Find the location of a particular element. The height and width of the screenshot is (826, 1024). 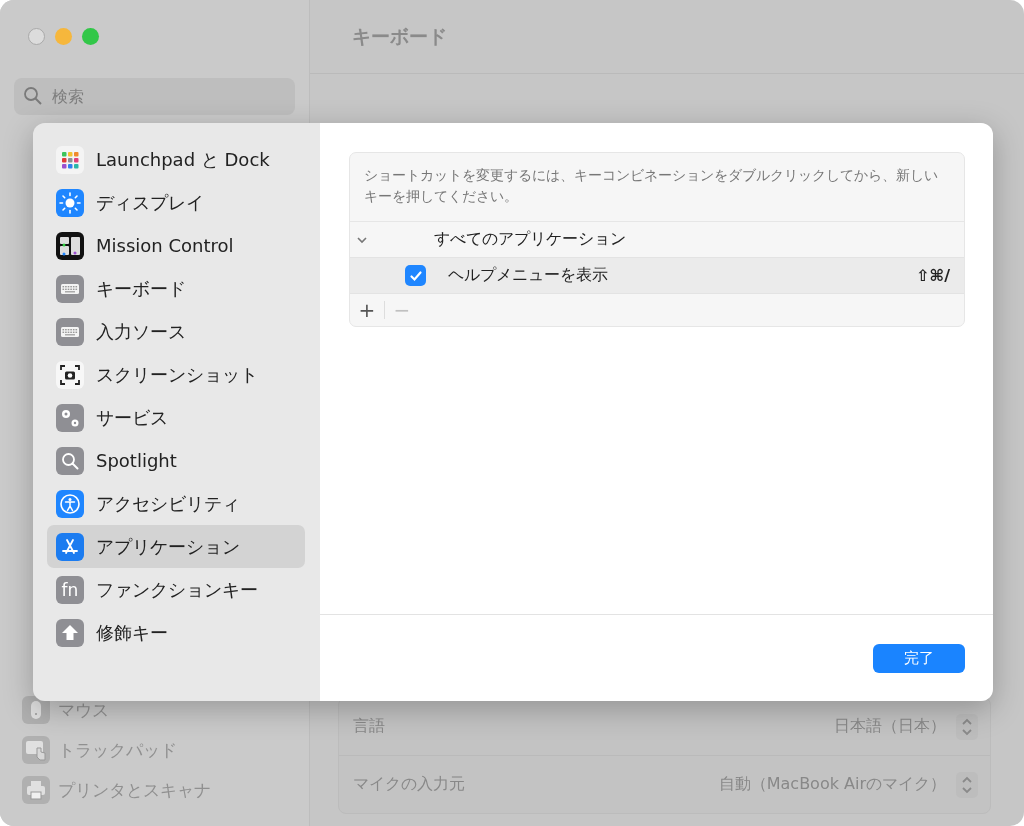

search-icon is located at coordinates (33, 96).